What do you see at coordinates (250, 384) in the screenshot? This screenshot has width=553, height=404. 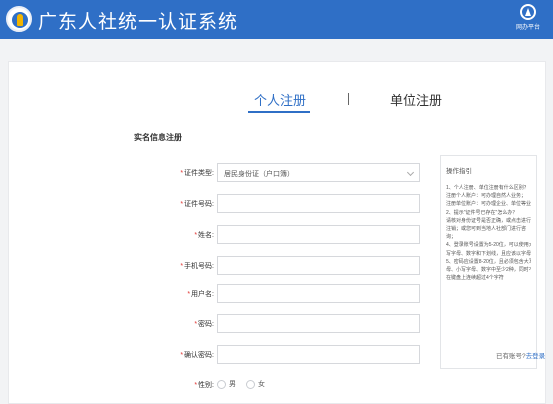 I see `gender-female-radio` at bounding box center [250, 384].